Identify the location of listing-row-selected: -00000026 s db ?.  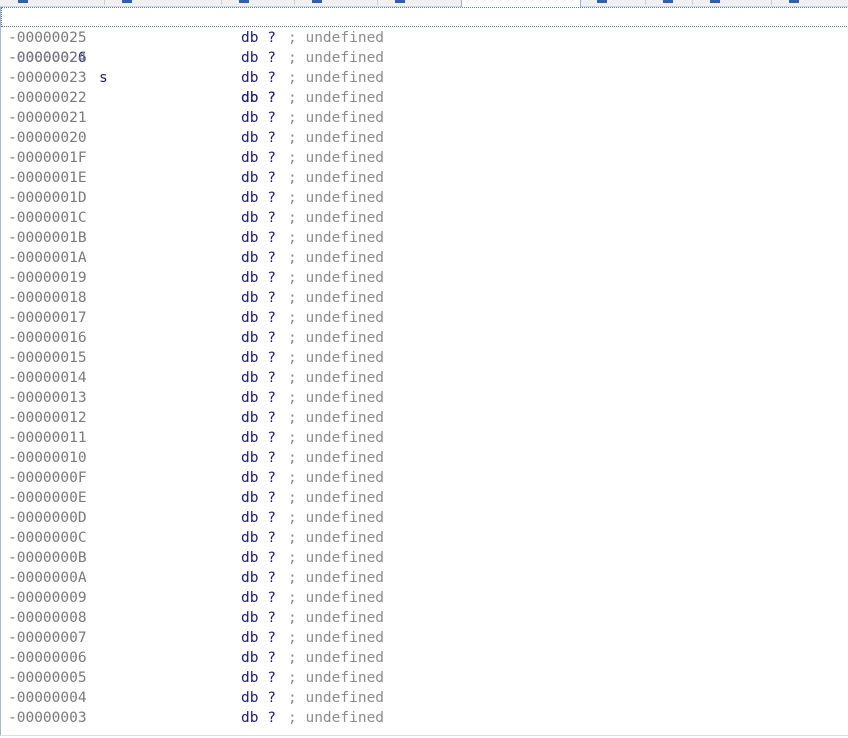
(424, 56).